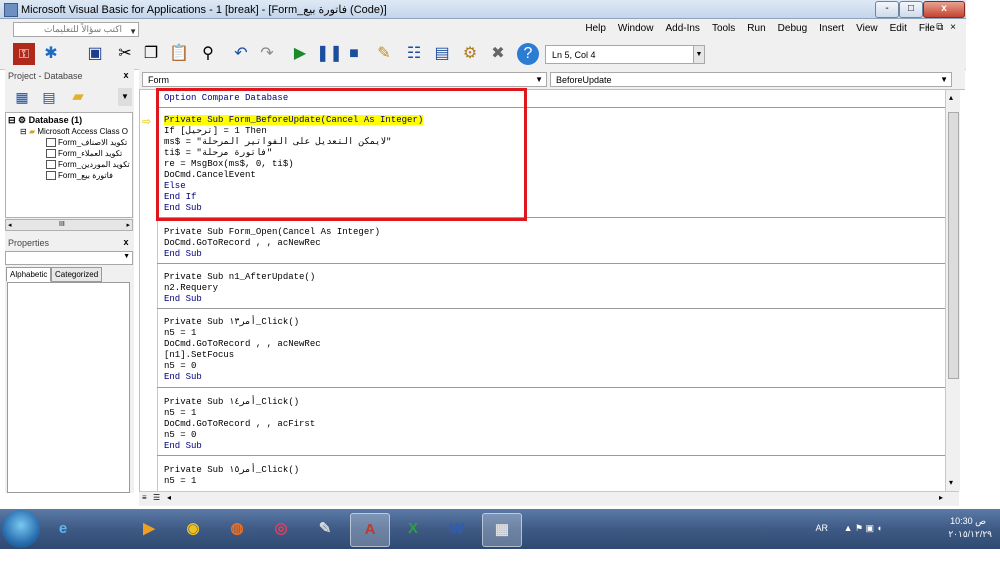 The image size is (1000, 572). Describe the element at coordinates (281, 529) in the screenshot. I see `app-swirl-icon: ◎` at that location.